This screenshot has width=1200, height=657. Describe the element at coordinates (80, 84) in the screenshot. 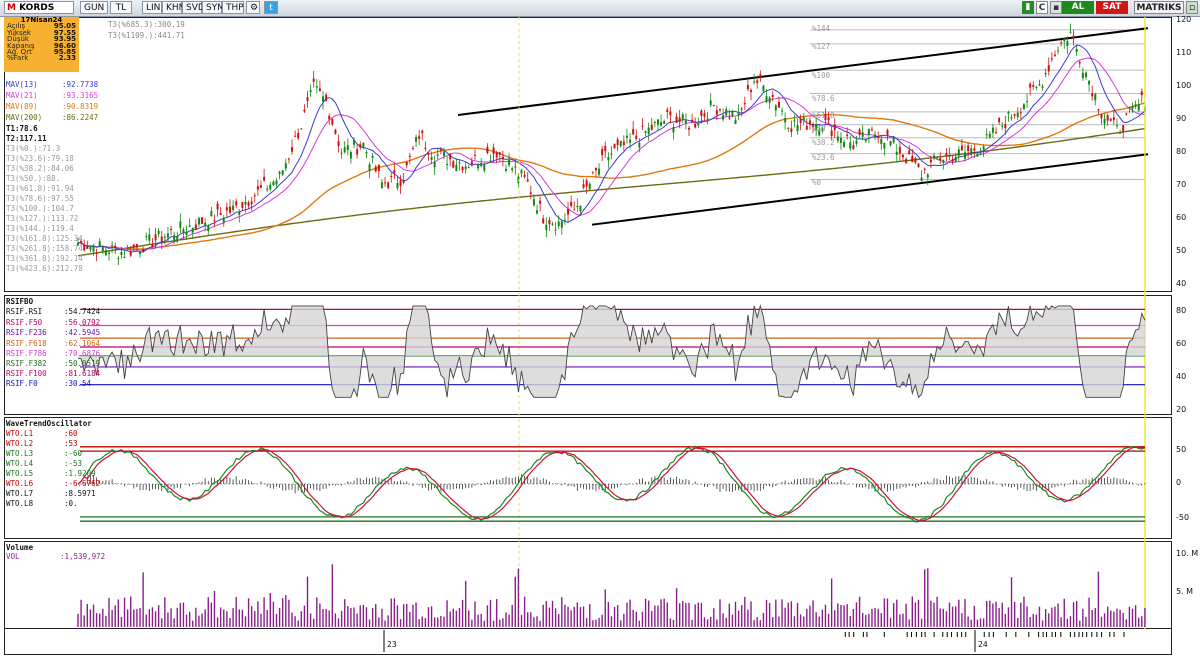

I see `mav-value: :92.7738` at that location.